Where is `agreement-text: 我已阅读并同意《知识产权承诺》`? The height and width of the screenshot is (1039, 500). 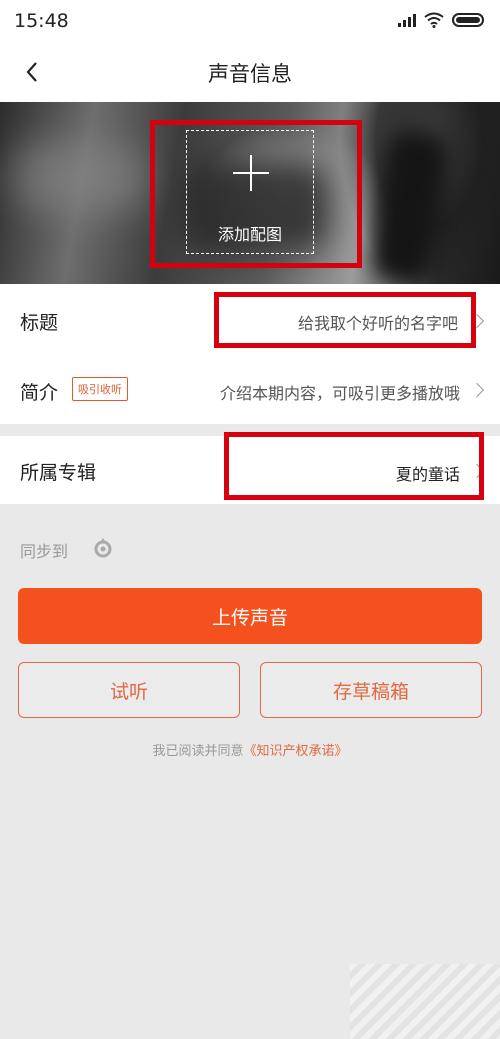
agreement-text: 我已阅读并同意《知识产权承诺》 is located at coordinates (250, 749).